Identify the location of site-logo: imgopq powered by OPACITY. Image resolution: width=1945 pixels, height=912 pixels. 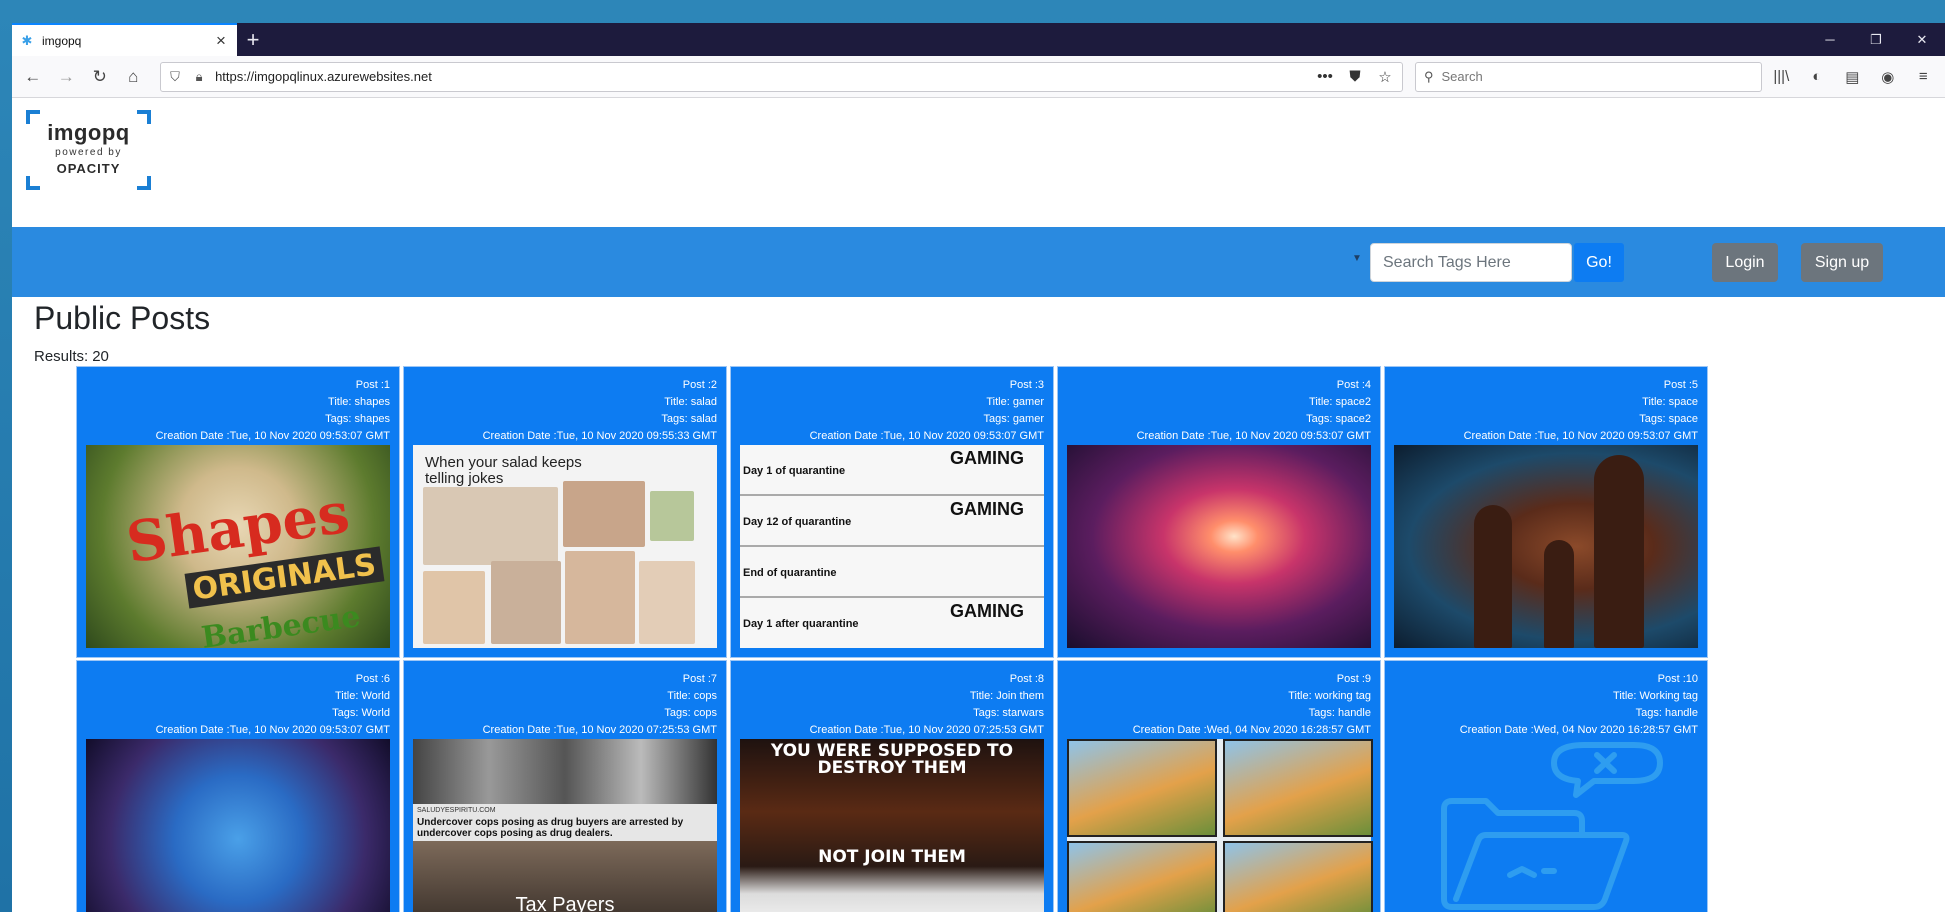
(88, 150).